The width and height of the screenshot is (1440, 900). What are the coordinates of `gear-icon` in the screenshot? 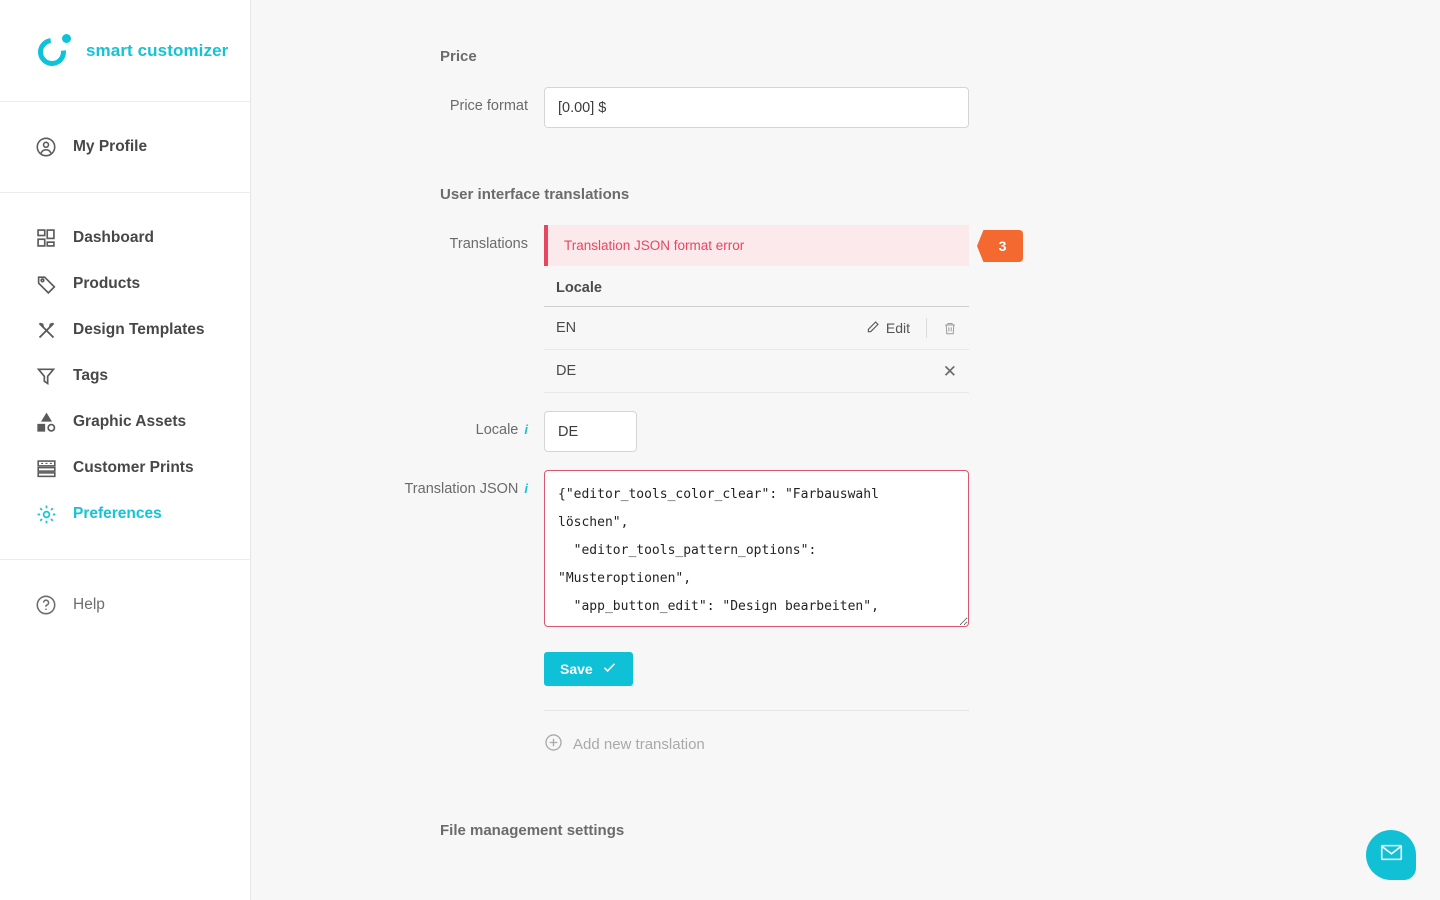 It's located at (46, 514).